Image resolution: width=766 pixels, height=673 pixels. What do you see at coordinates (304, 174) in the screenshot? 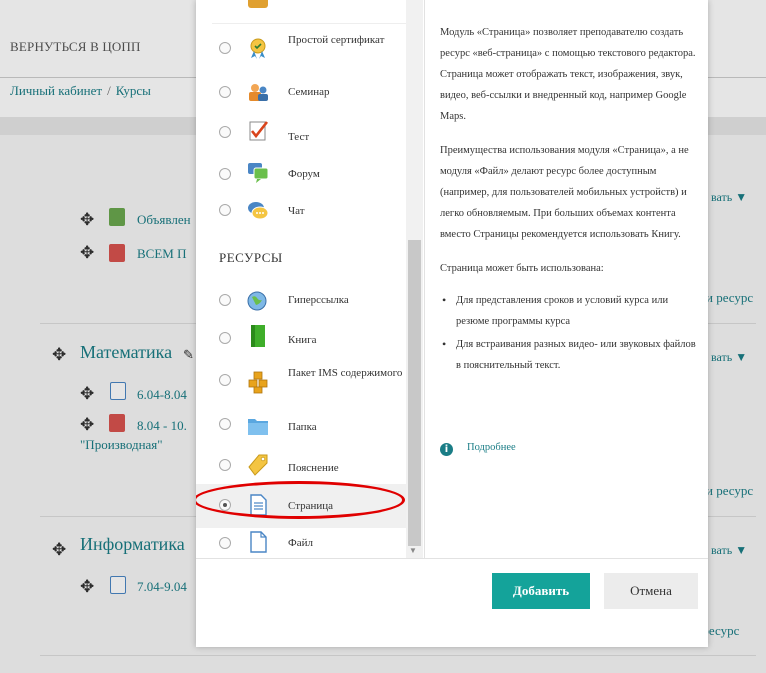
I see `module-label: Форум` at bounding box center [304, 174].